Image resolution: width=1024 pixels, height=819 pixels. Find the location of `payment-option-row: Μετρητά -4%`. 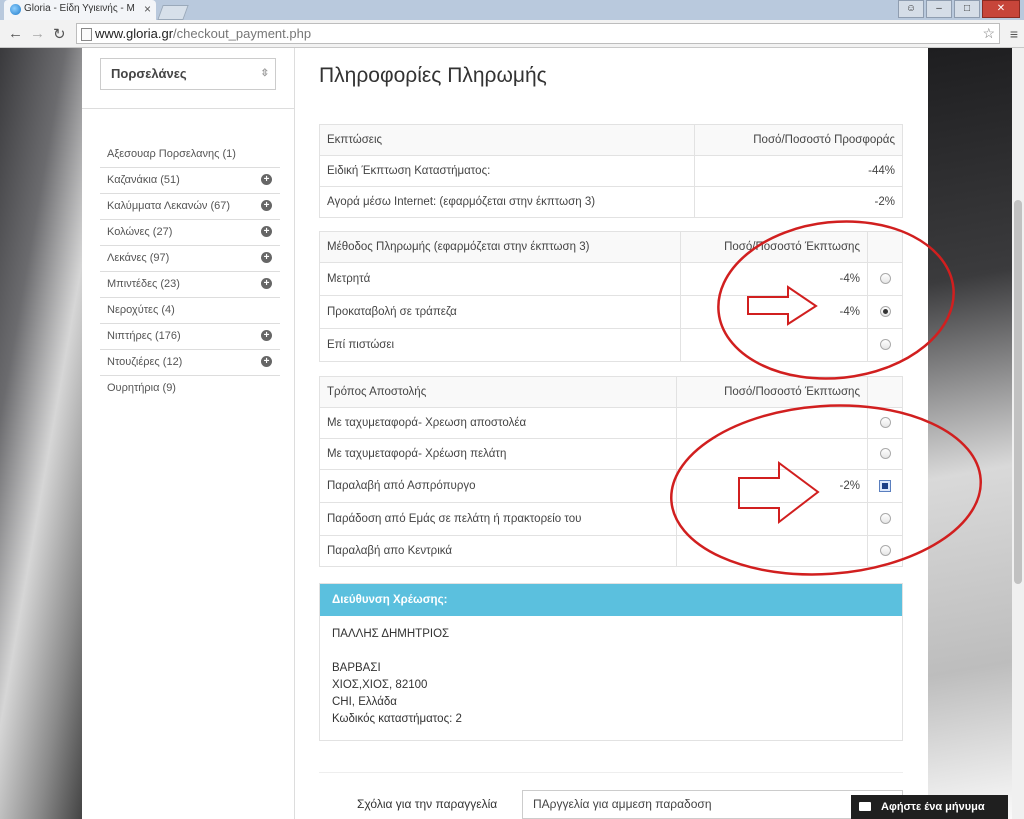

payment-option-row: Μετρητά -4% is located at coordinates (611, 279).